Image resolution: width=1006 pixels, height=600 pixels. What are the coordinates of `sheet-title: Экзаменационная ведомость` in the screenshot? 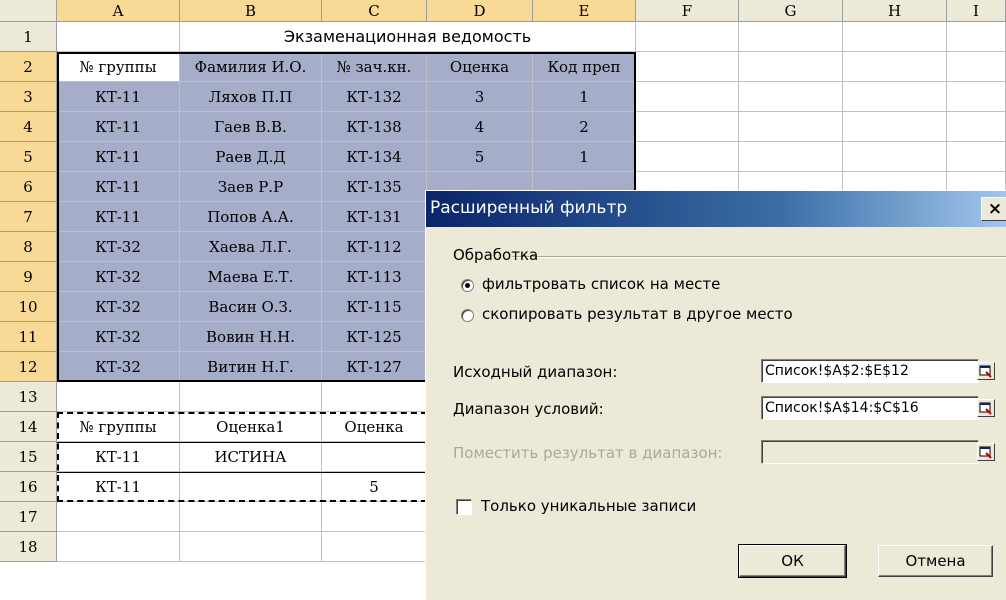 It's located at (408, 37).